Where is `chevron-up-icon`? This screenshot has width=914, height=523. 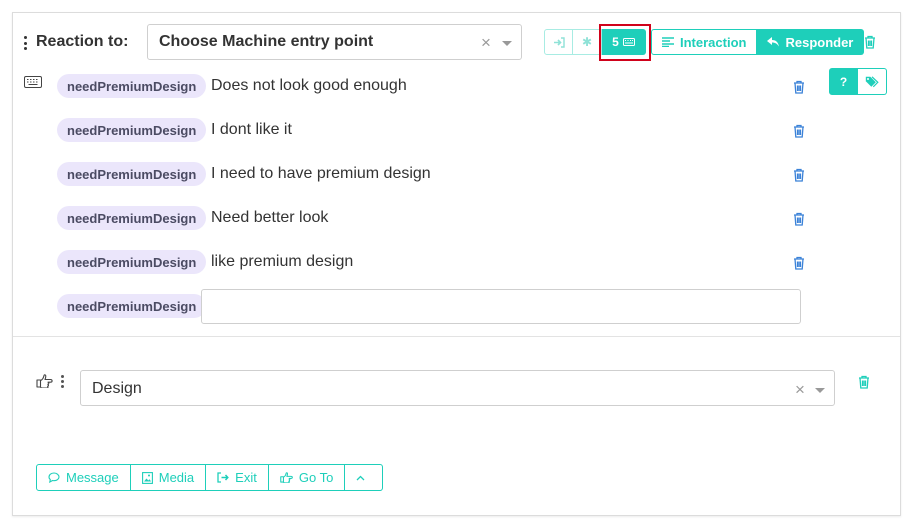
chevron-up-icon is located at coordinates (360, 477).